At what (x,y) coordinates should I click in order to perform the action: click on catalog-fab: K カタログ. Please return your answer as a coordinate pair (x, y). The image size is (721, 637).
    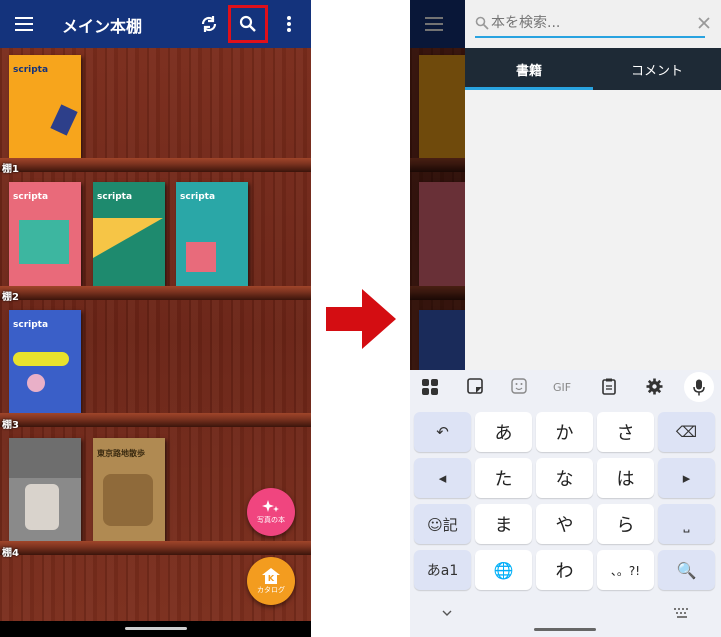
    Looking at the image, I should click on (271, 581).